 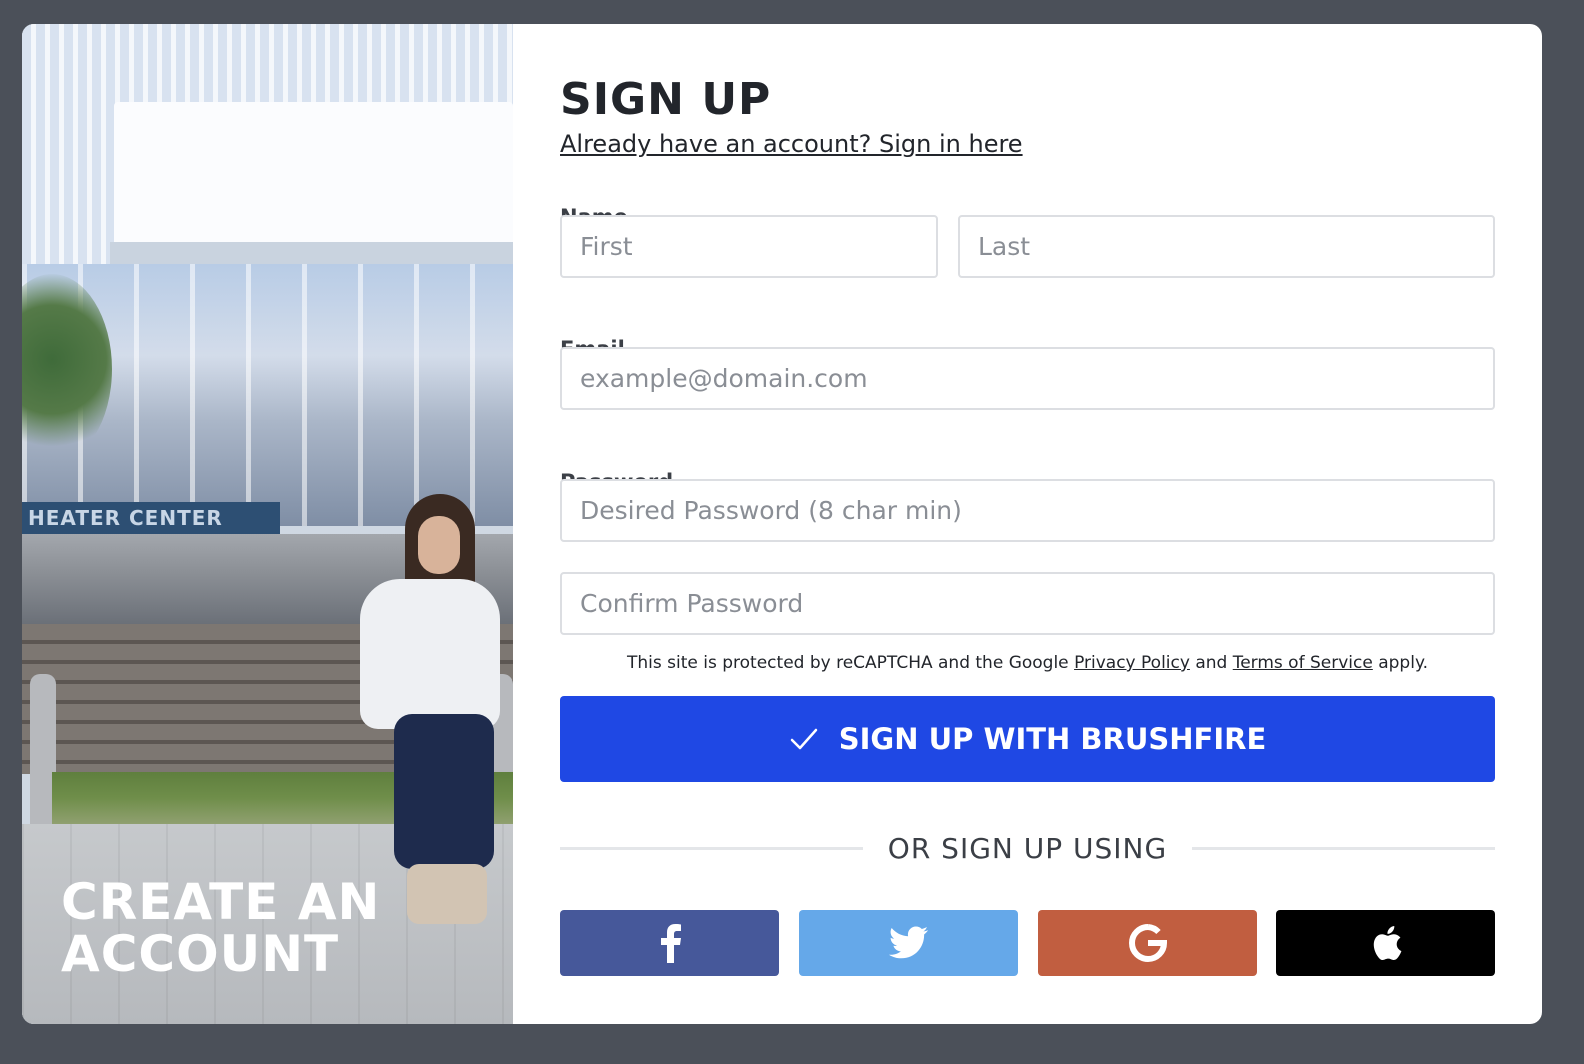 I want to click on photo-person-body, so click(x=430, y=654).